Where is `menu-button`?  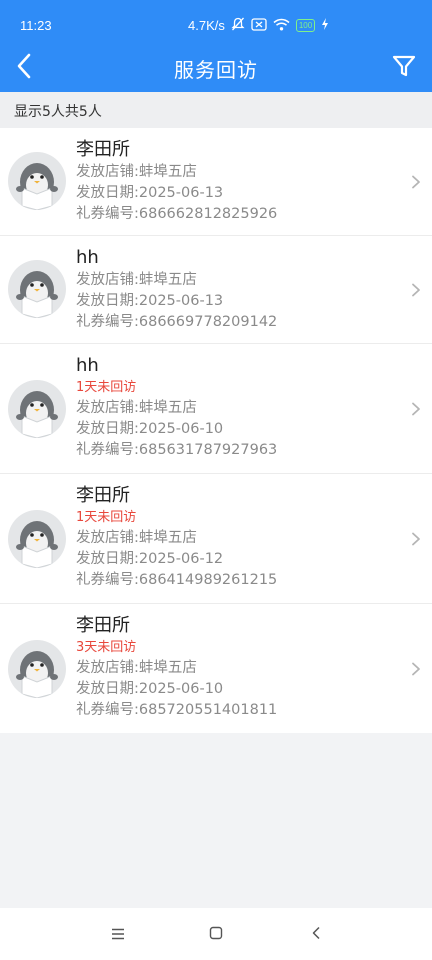 menu-button is located at coordinates (118, 934).